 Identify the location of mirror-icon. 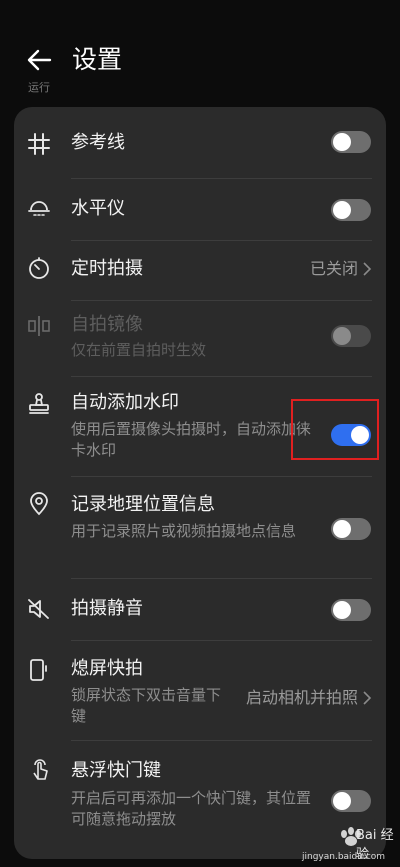
(39, 326).